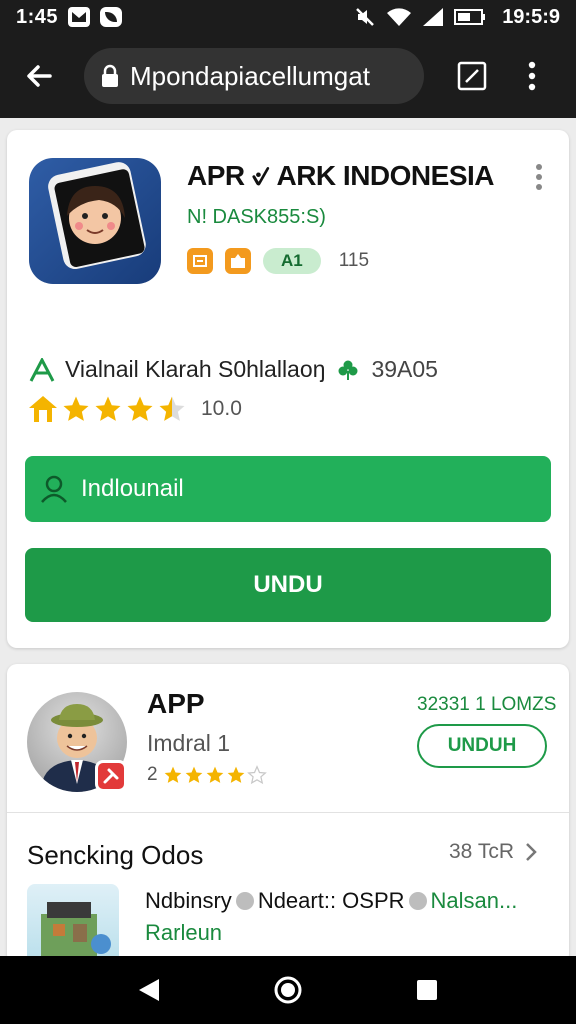  Describe the element at coordinates (341, 175) in the screenshot. I see `app-title: APR ୰ ARK INDONESIA` at that location.